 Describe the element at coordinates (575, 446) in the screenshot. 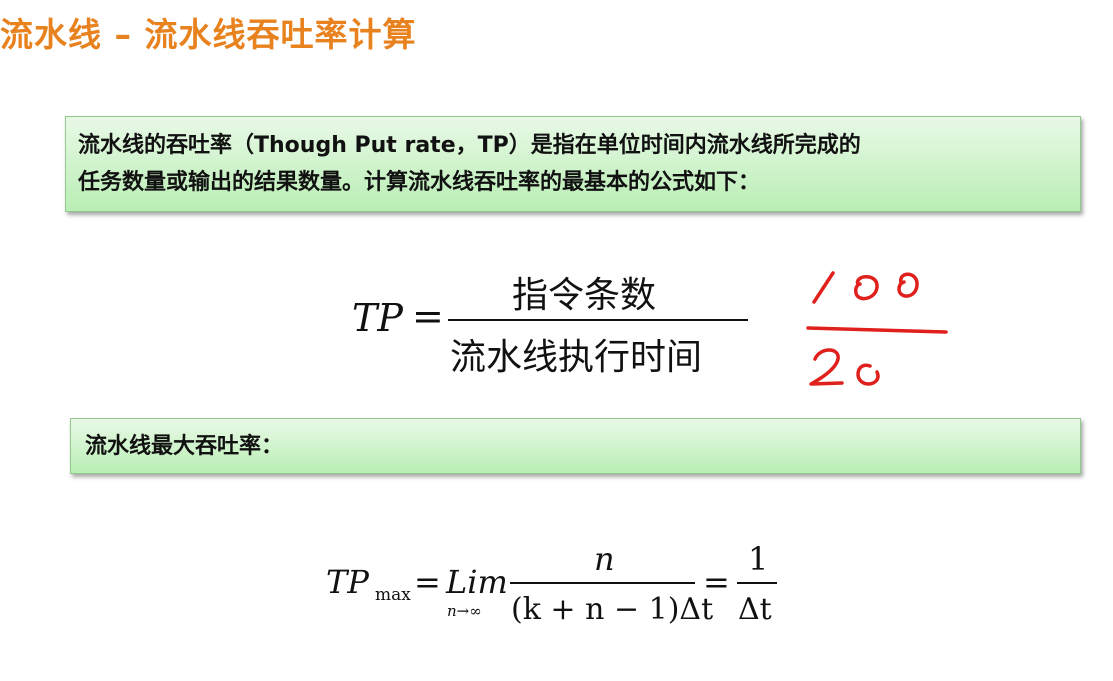

I see `max-throughput-box: 流水线最大吞吐率：` at that location.